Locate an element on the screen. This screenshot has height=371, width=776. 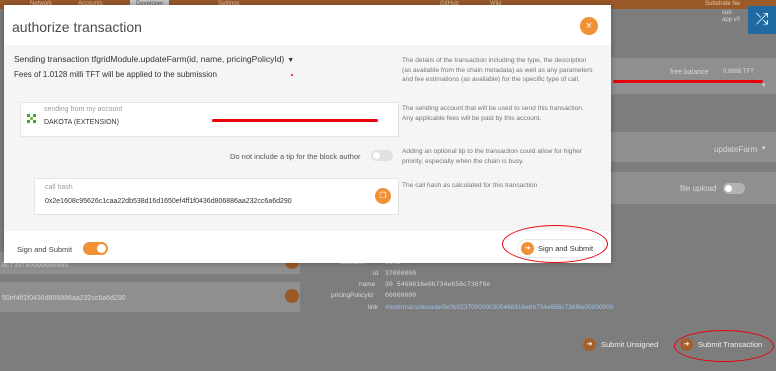
annotation-circle-sign-submit is located at coordinates (555, 244).